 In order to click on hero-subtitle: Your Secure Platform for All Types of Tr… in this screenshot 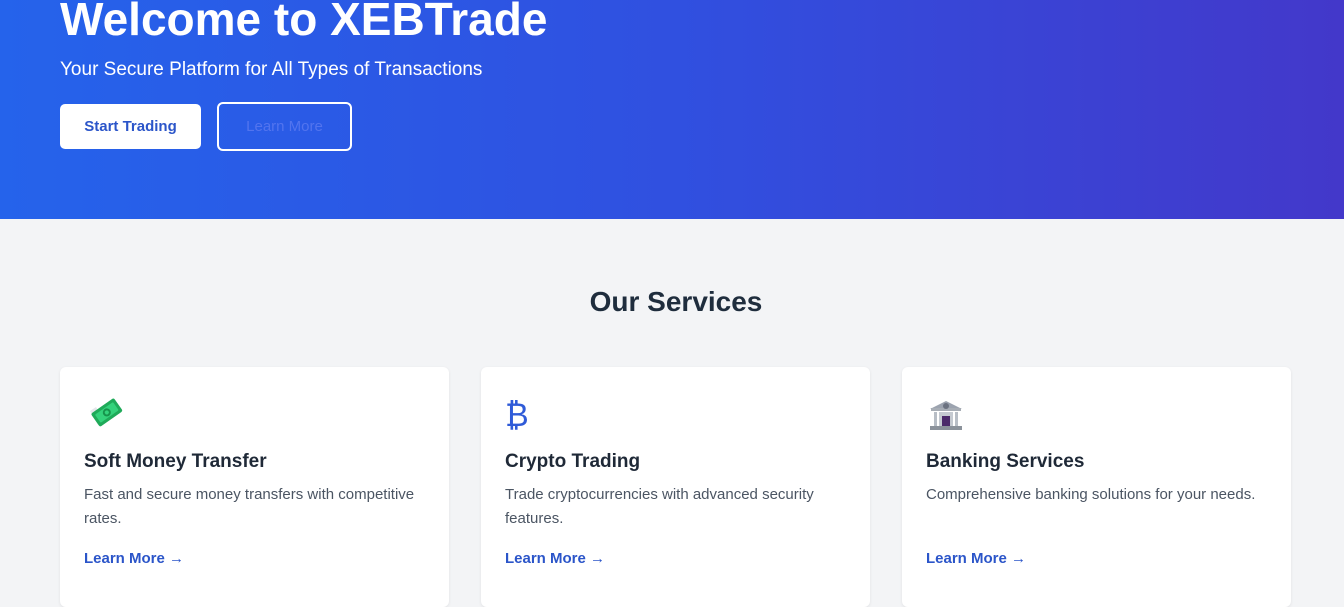, I will do `click(271, 69)`.